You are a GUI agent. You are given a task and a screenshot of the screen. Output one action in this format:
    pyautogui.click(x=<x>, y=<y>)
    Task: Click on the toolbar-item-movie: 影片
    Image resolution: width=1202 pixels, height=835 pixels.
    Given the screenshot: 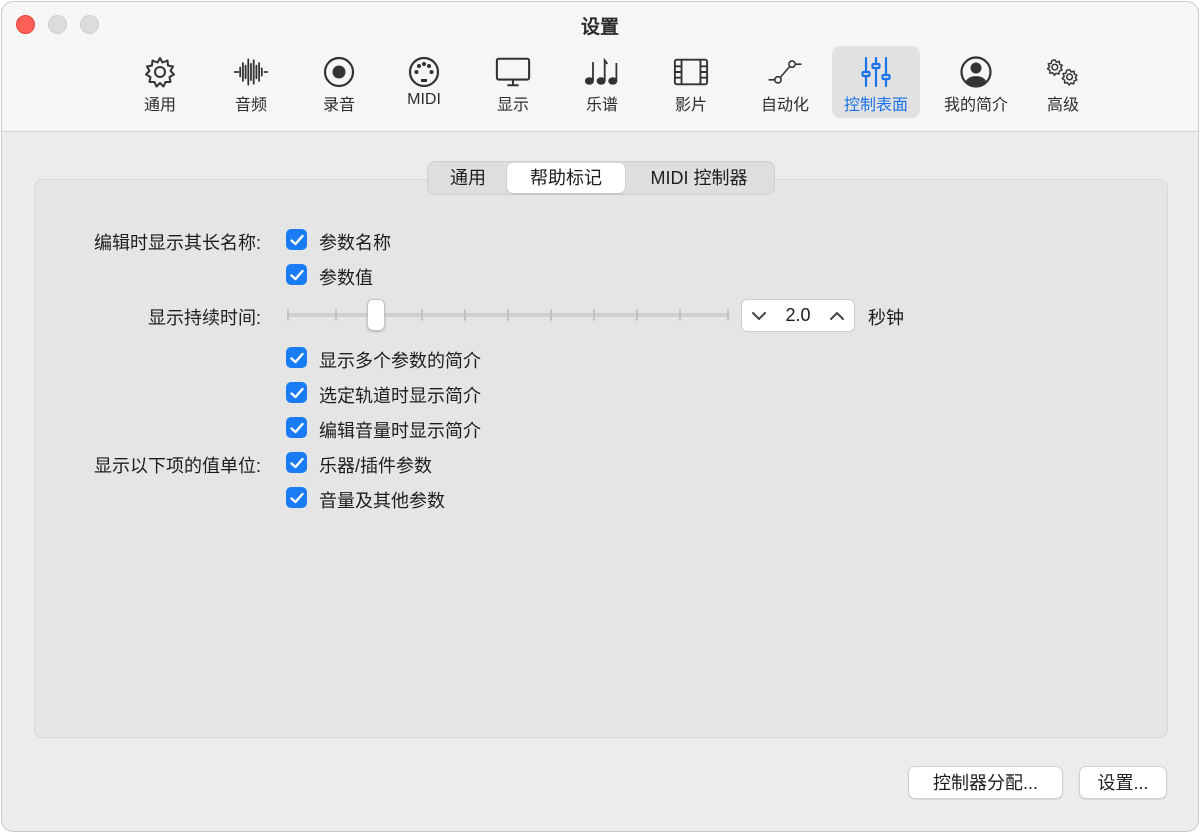 What is the action you would take?
    pyautogui.click(x=691, y=82)
    